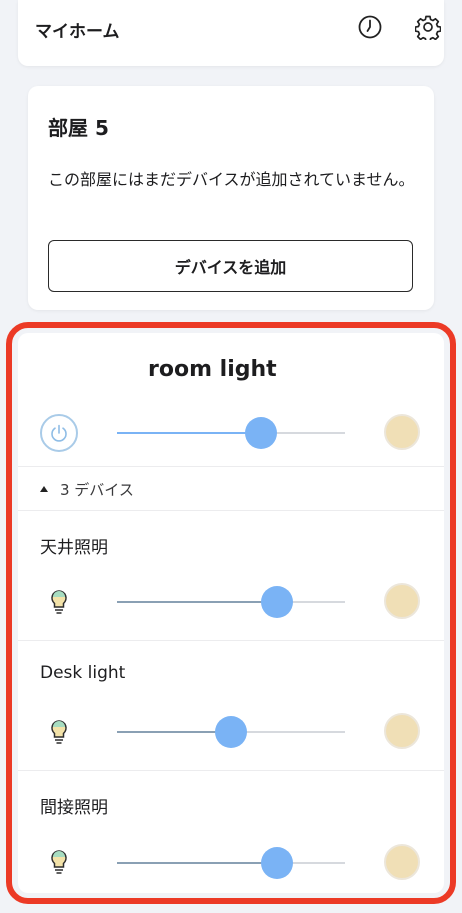 The height and width of the screenshot is (913, 462). I want to click on group-title: room light, so click(212, 369).